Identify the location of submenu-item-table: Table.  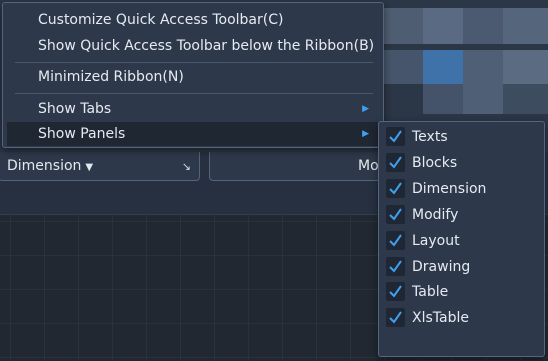
(462, 293).